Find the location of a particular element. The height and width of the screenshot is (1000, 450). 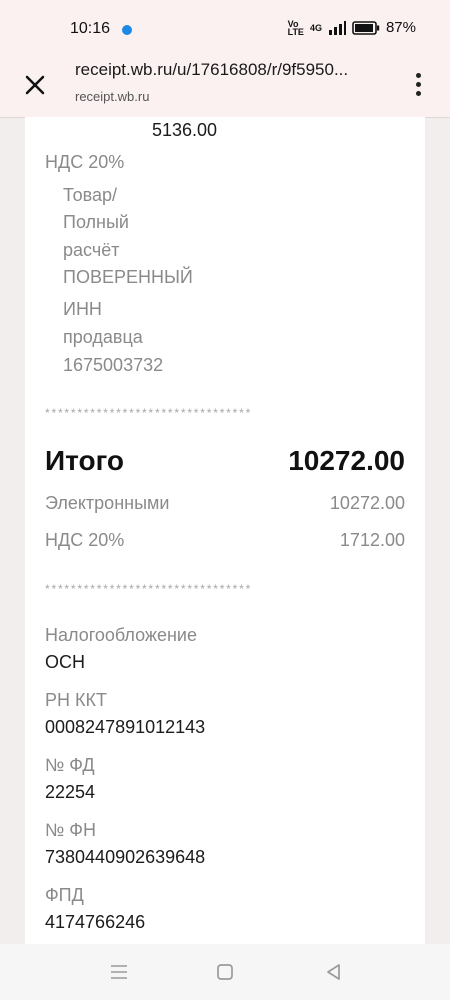

system-navigation-bar is located at coordinates (225, 972).